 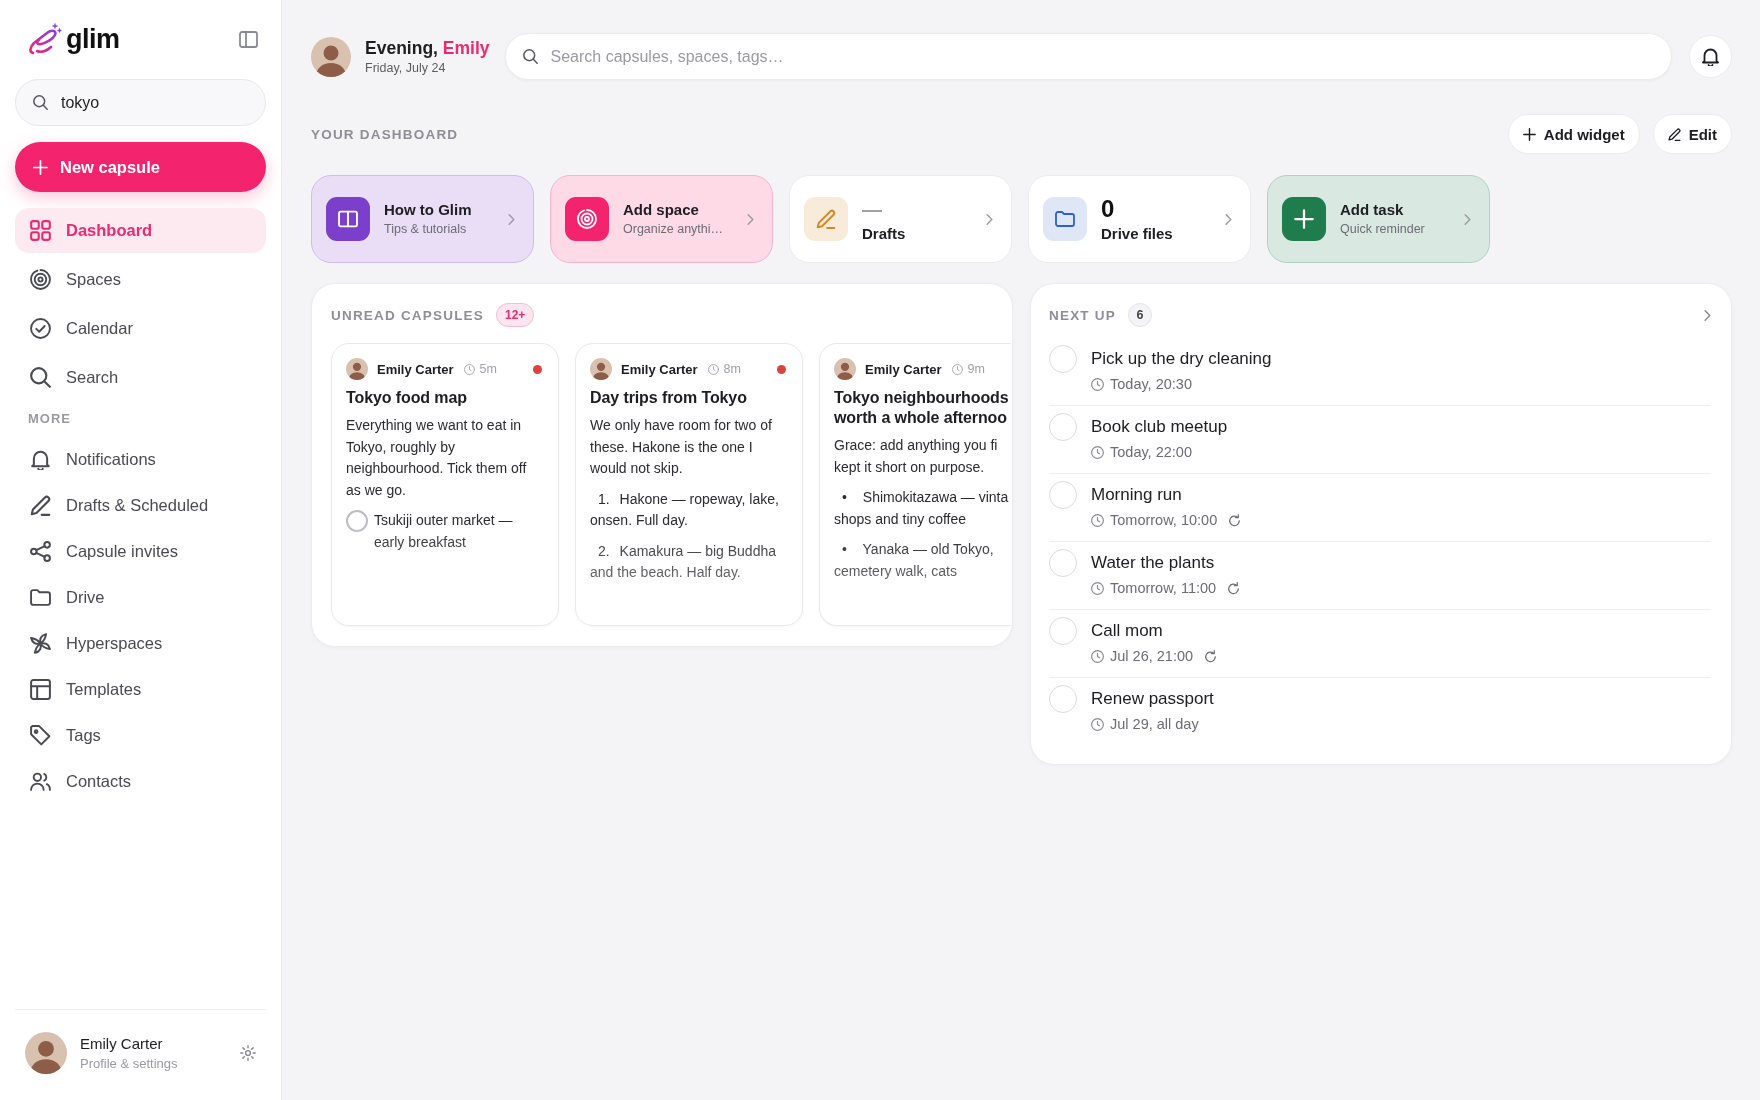 I want to click on section-title: YOUR DASHBOARD, so click(x=385, y=134).